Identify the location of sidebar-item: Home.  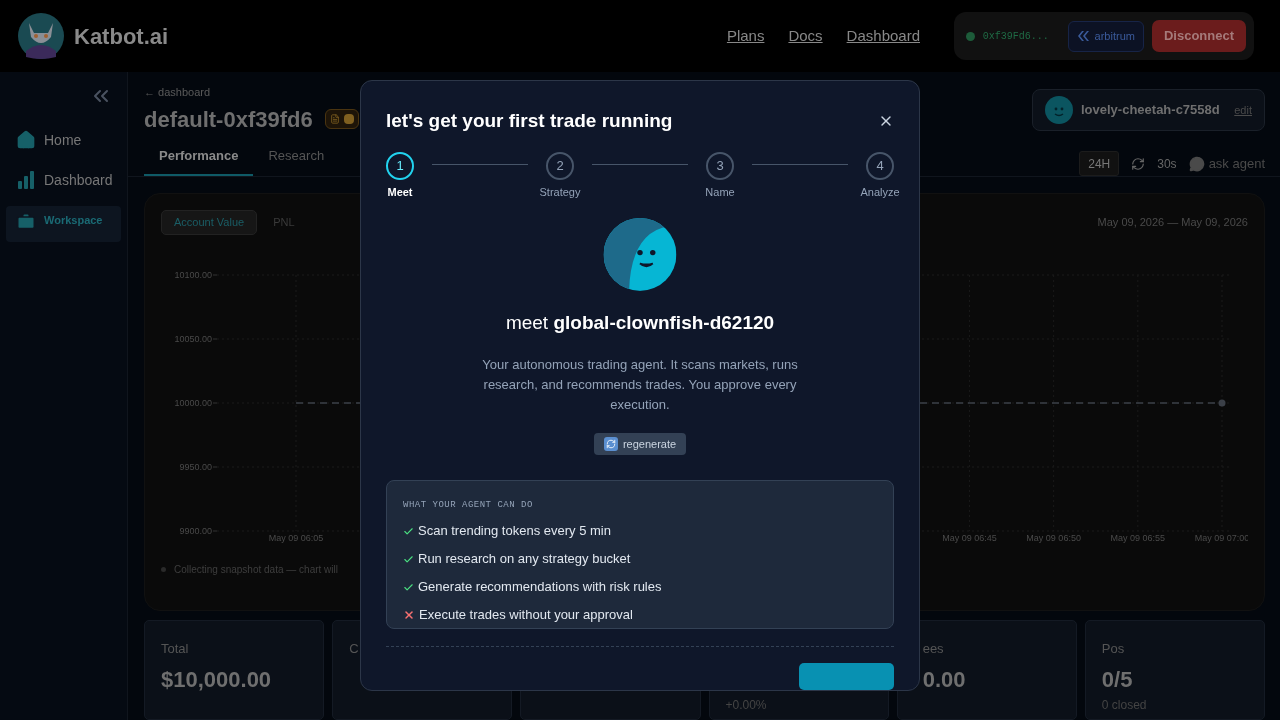
(63, 140).